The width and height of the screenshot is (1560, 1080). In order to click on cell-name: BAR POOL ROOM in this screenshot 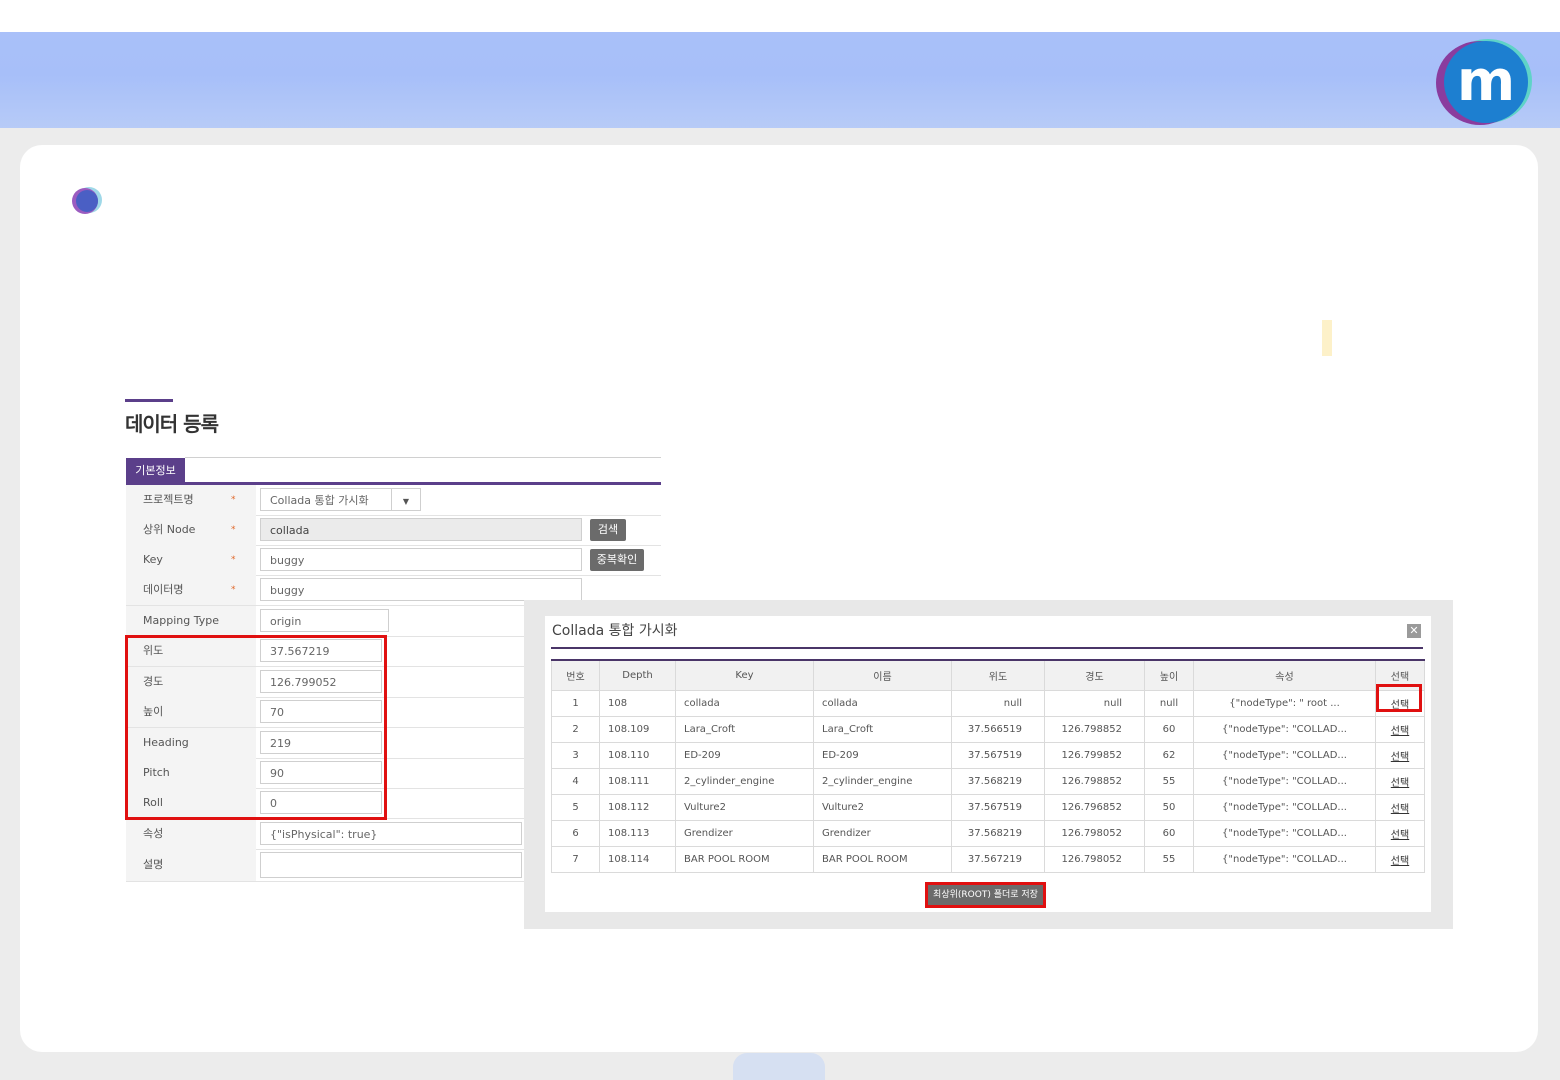, I will do `click(882, 859)`.